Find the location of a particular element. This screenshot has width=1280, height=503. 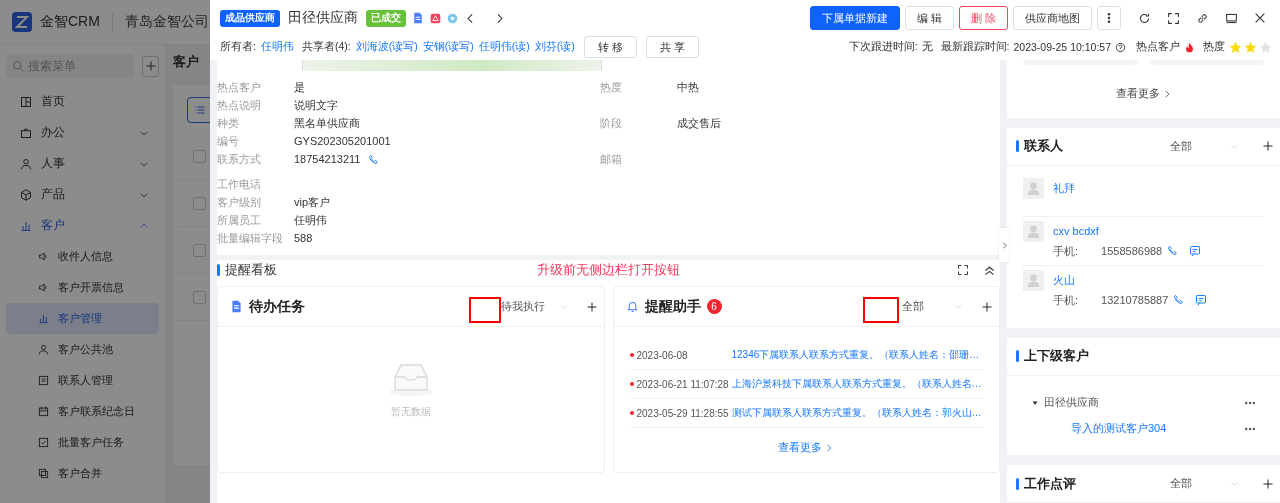

owner-link: 任明伟 is located at coordinates (277, 47).